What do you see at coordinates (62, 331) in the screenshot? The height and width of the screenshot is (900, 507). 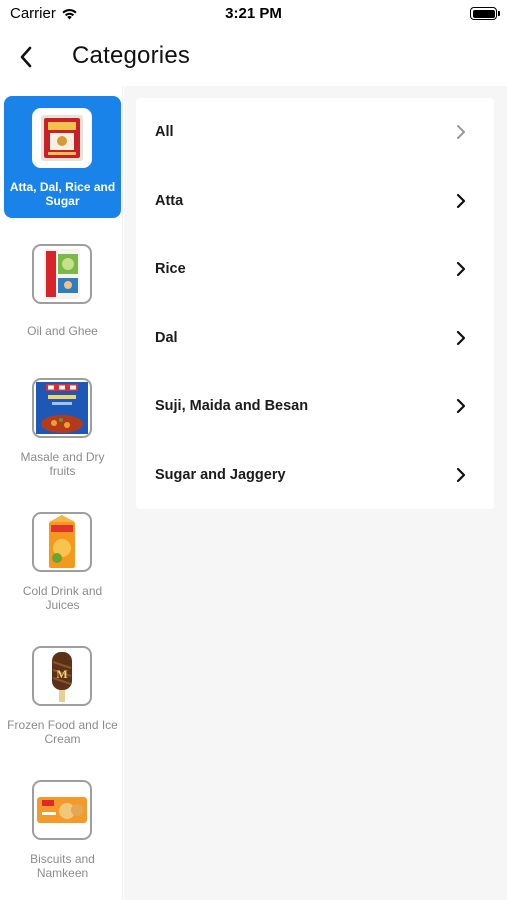 I see `sidebar-item-label: Oil and Ghee` at bounding box center [62, 331].